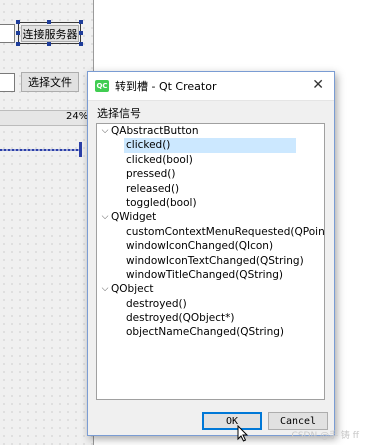 The height and width of the screenshot is (445, 365). Describe the element at coordinates (210, 232) in the screenshot. I see `signal-item: customContextMenuRequested(QPoint)` at that location.